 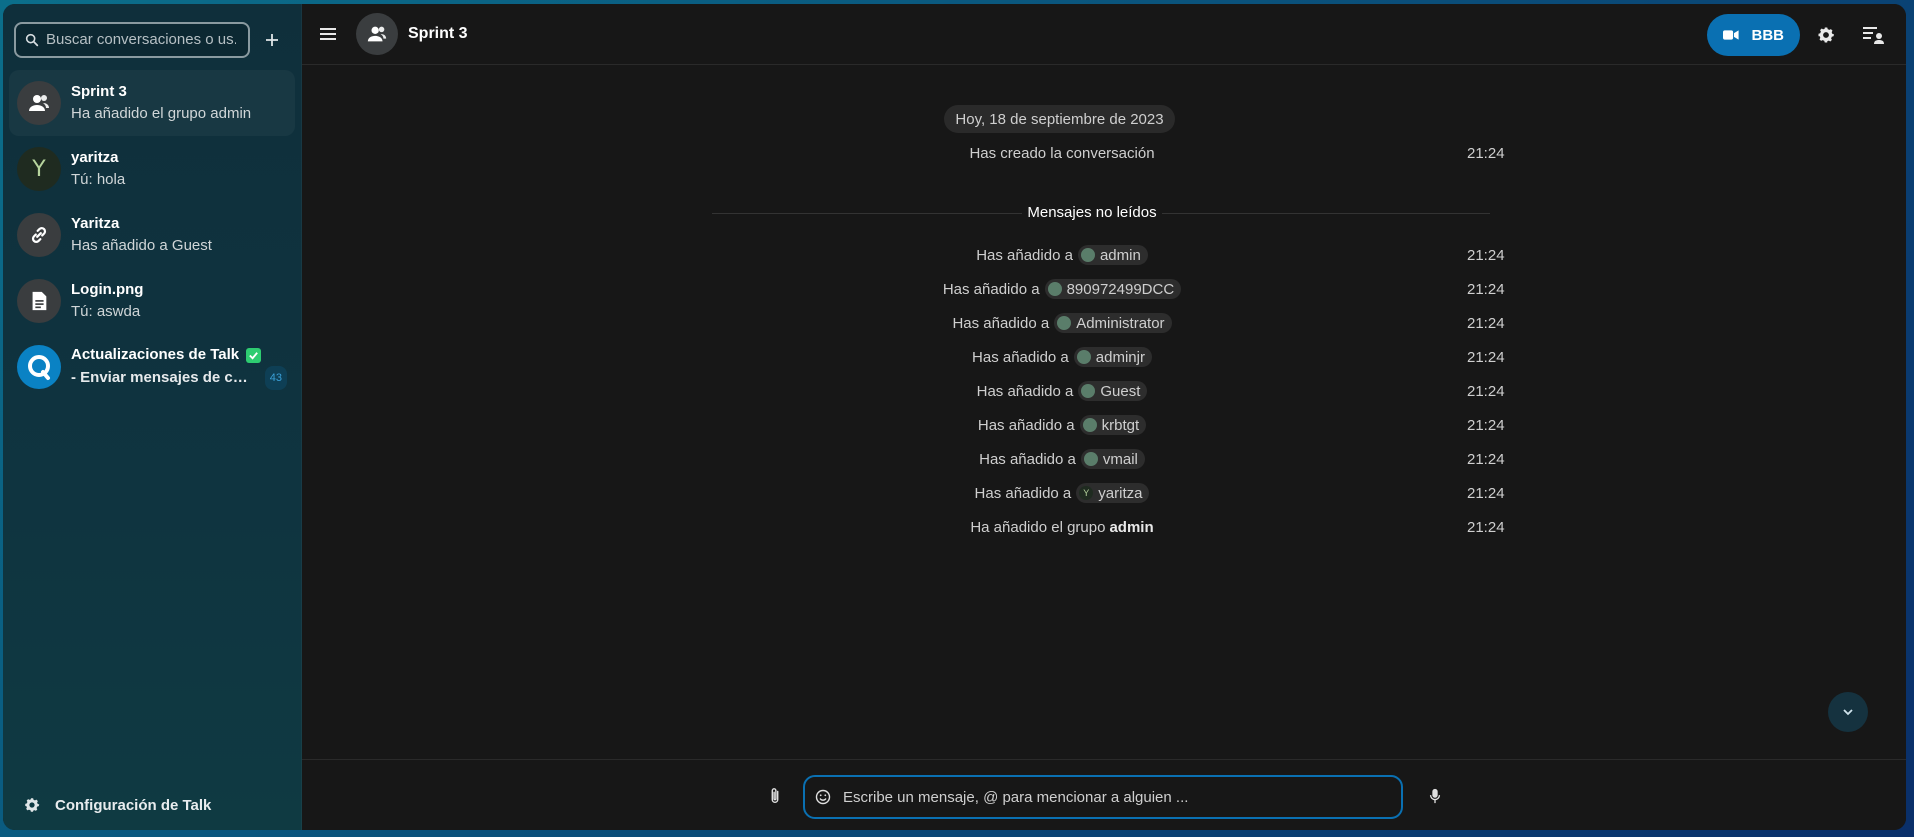 I want to click on system-message: Ha añadido el grupo admin, so click(x=1062, y=527).